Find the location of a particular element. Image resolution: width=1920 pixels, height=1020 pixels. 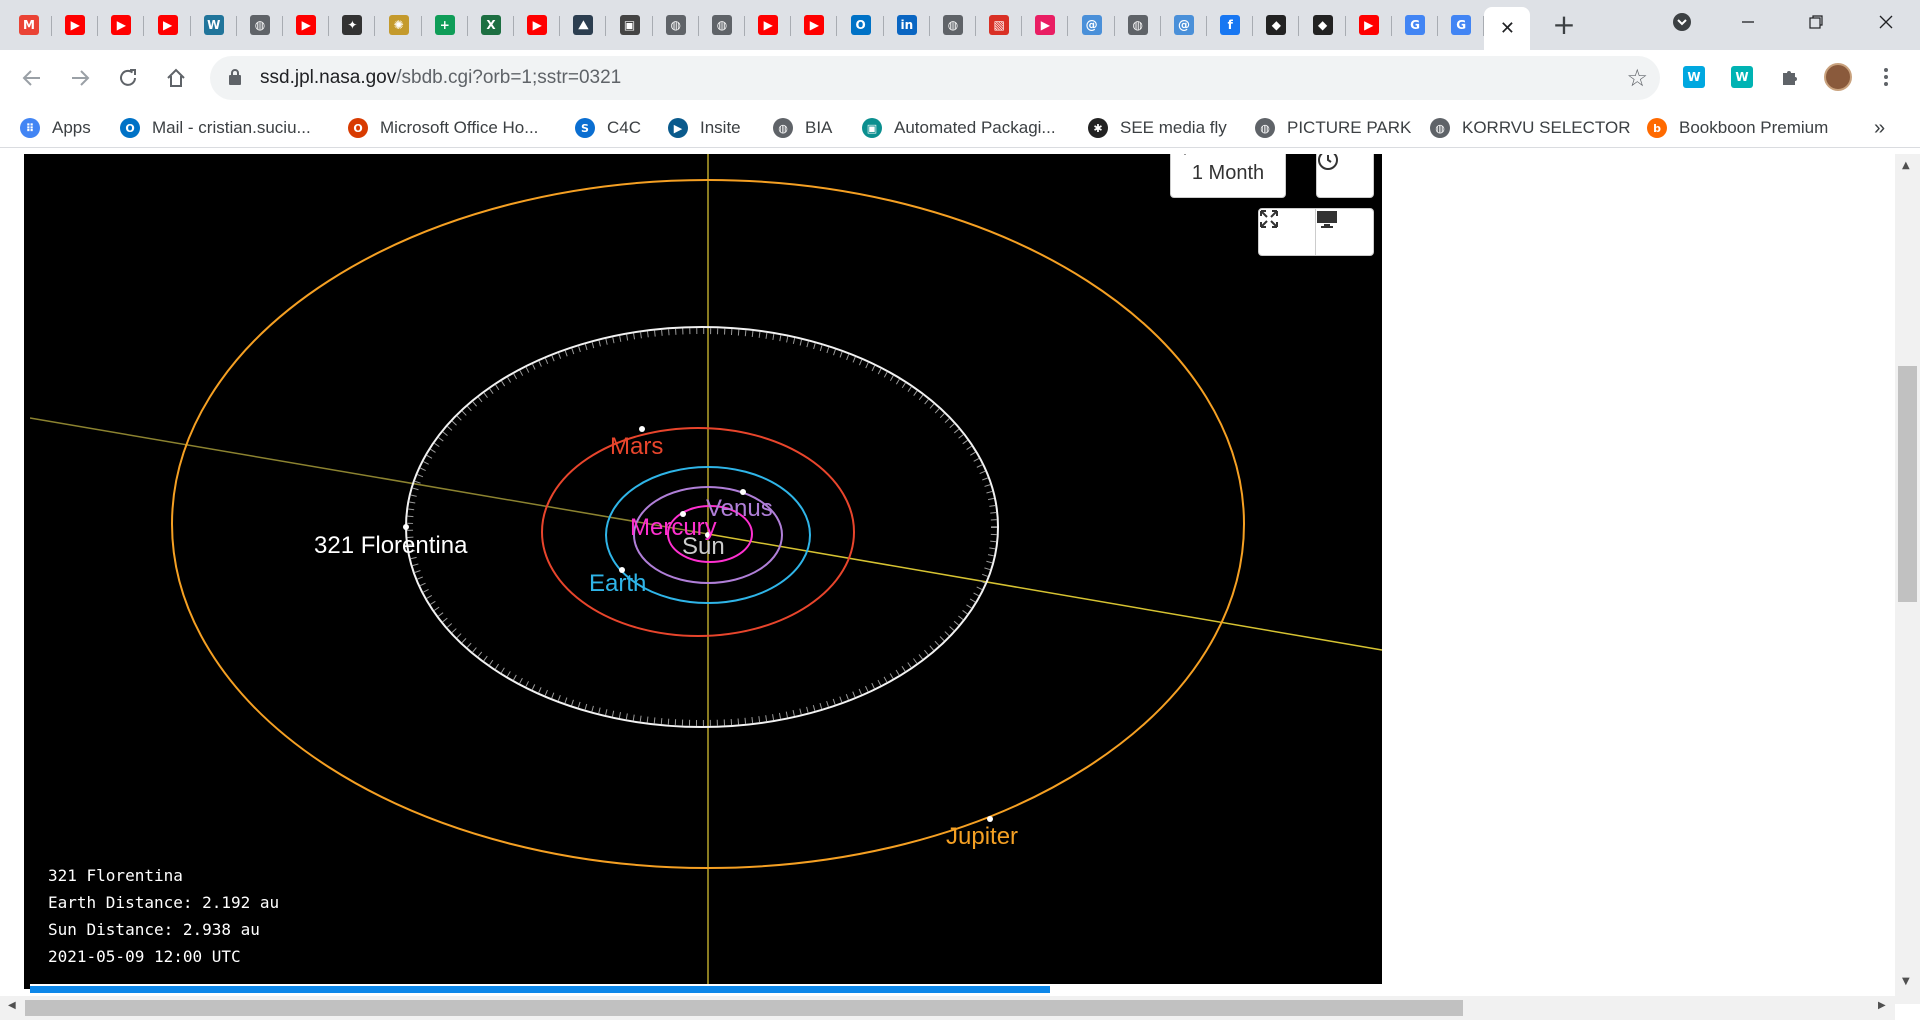

new-tab-button: + is located at coordinates (1564, 24).